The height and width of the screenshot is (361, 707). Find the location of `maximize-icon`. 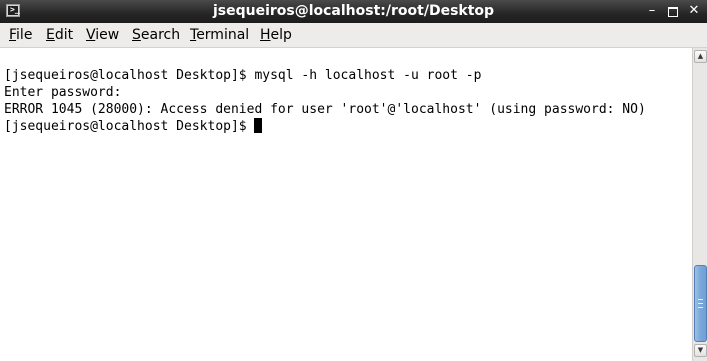

maximize-icon is located at coordinates (673, 12).